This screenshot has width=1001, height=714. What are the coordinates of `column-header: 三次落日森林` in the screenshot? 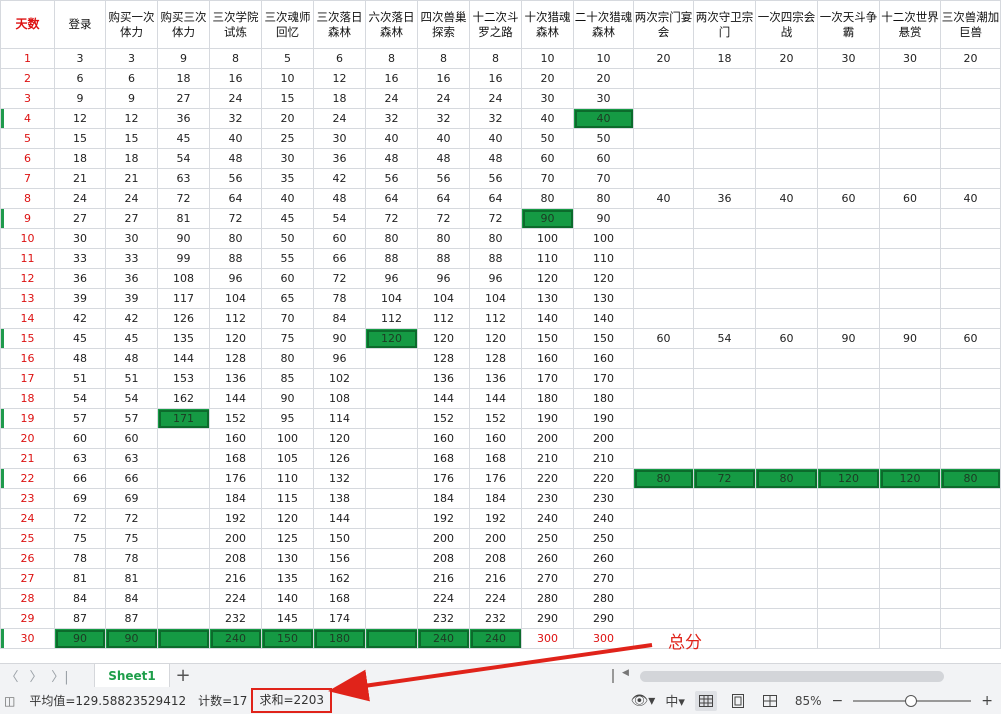 It's located at (339, 24).